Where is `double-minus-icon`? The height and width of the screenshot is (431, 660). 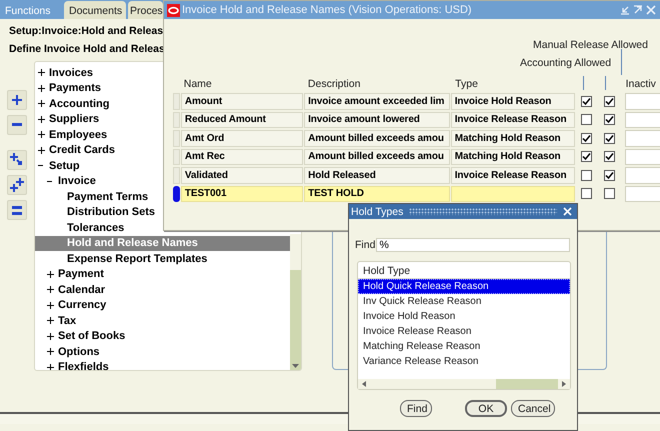
double-minus-icon is located at coordinates (17, 210).